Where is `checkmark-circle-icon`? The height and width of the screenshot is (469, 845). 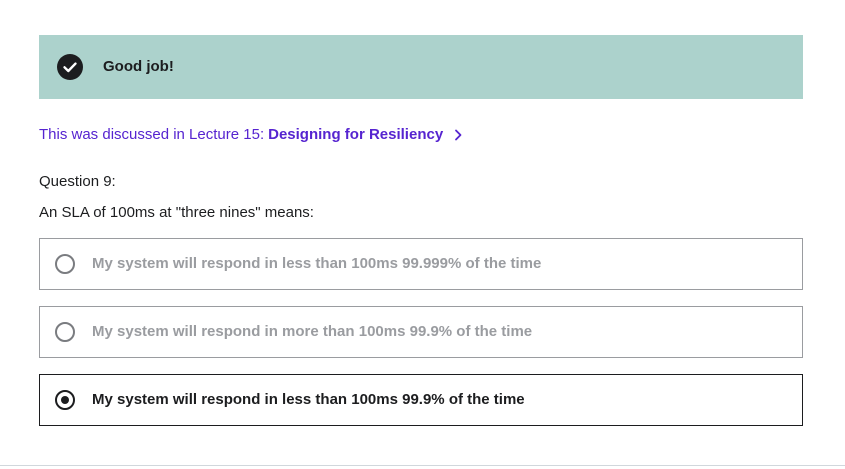
checkmark-circle-icon is located at coordinates (70, 67).